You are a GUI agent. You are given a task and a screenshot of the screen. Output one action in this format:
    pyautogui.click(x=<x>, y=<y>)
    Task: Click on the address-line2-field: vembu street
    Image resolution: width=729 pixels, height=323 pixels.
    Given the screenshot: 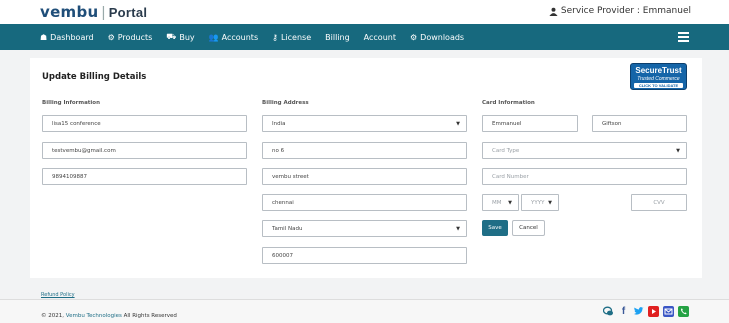 What is the action you would take?
    pyautogui.click(x=364, y=176)
    